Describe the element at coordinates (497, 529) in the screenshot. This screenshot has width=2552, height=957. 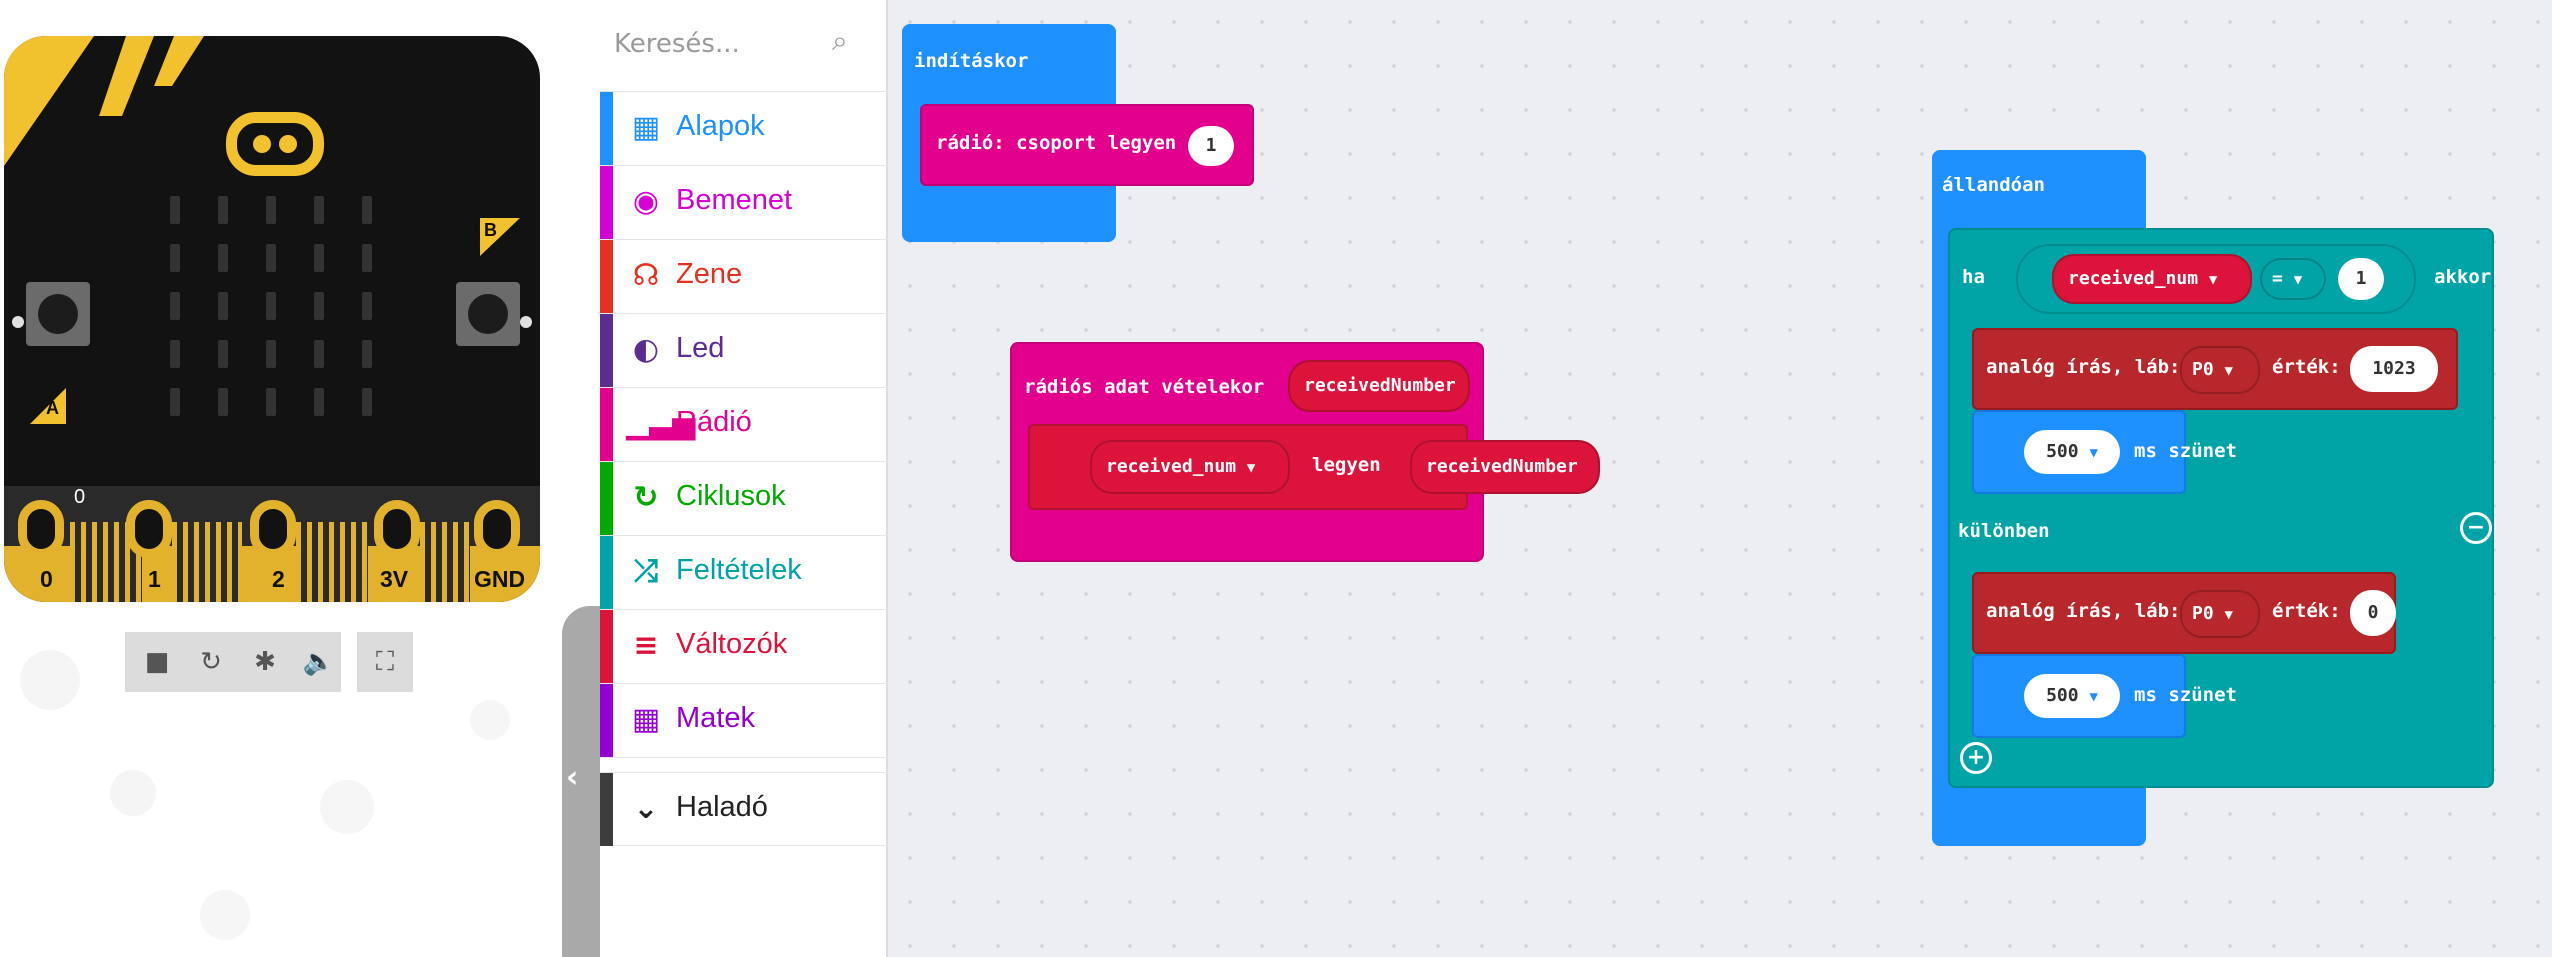
I see `pin-gnd-hole` at that location.